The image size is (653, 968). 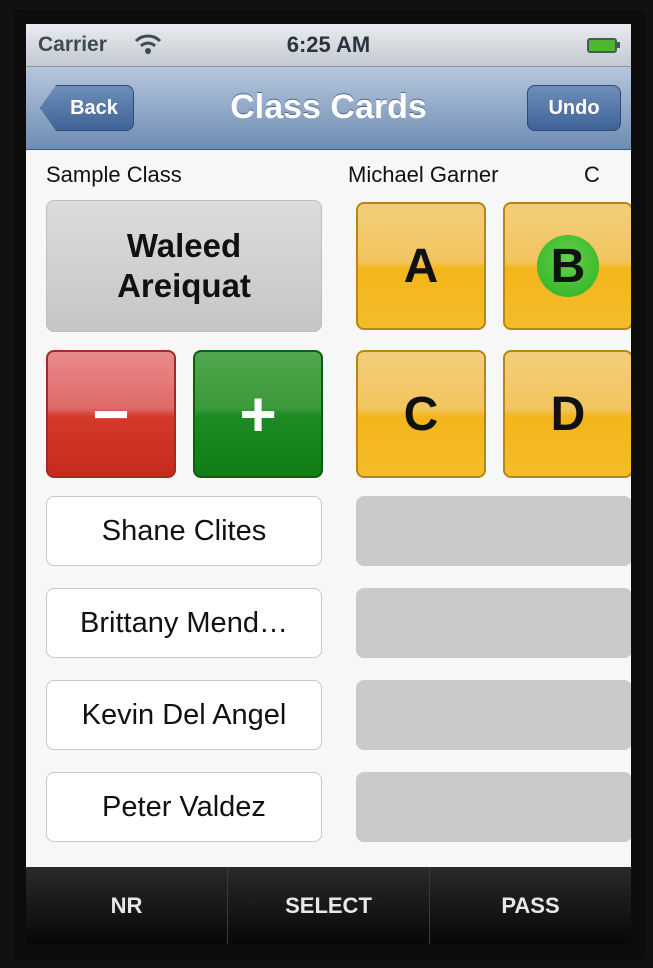 What do you see at coordinates (114, 174) in the screenshot?
I see `class-name: Sample Class` at bounding box center [114, 174].